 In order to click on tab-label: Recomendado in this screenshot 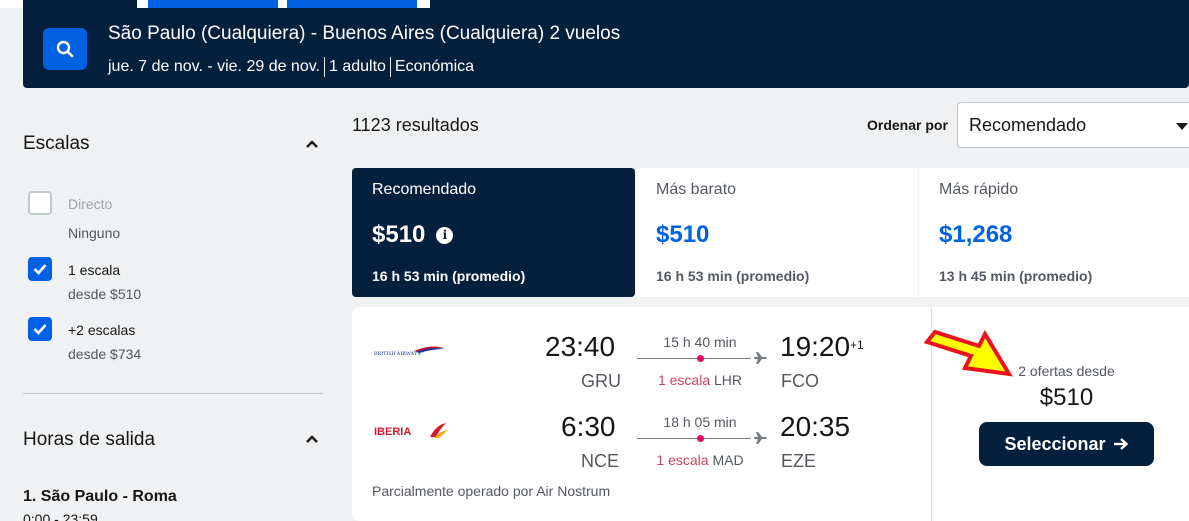, I will do `click(424, 189)`.